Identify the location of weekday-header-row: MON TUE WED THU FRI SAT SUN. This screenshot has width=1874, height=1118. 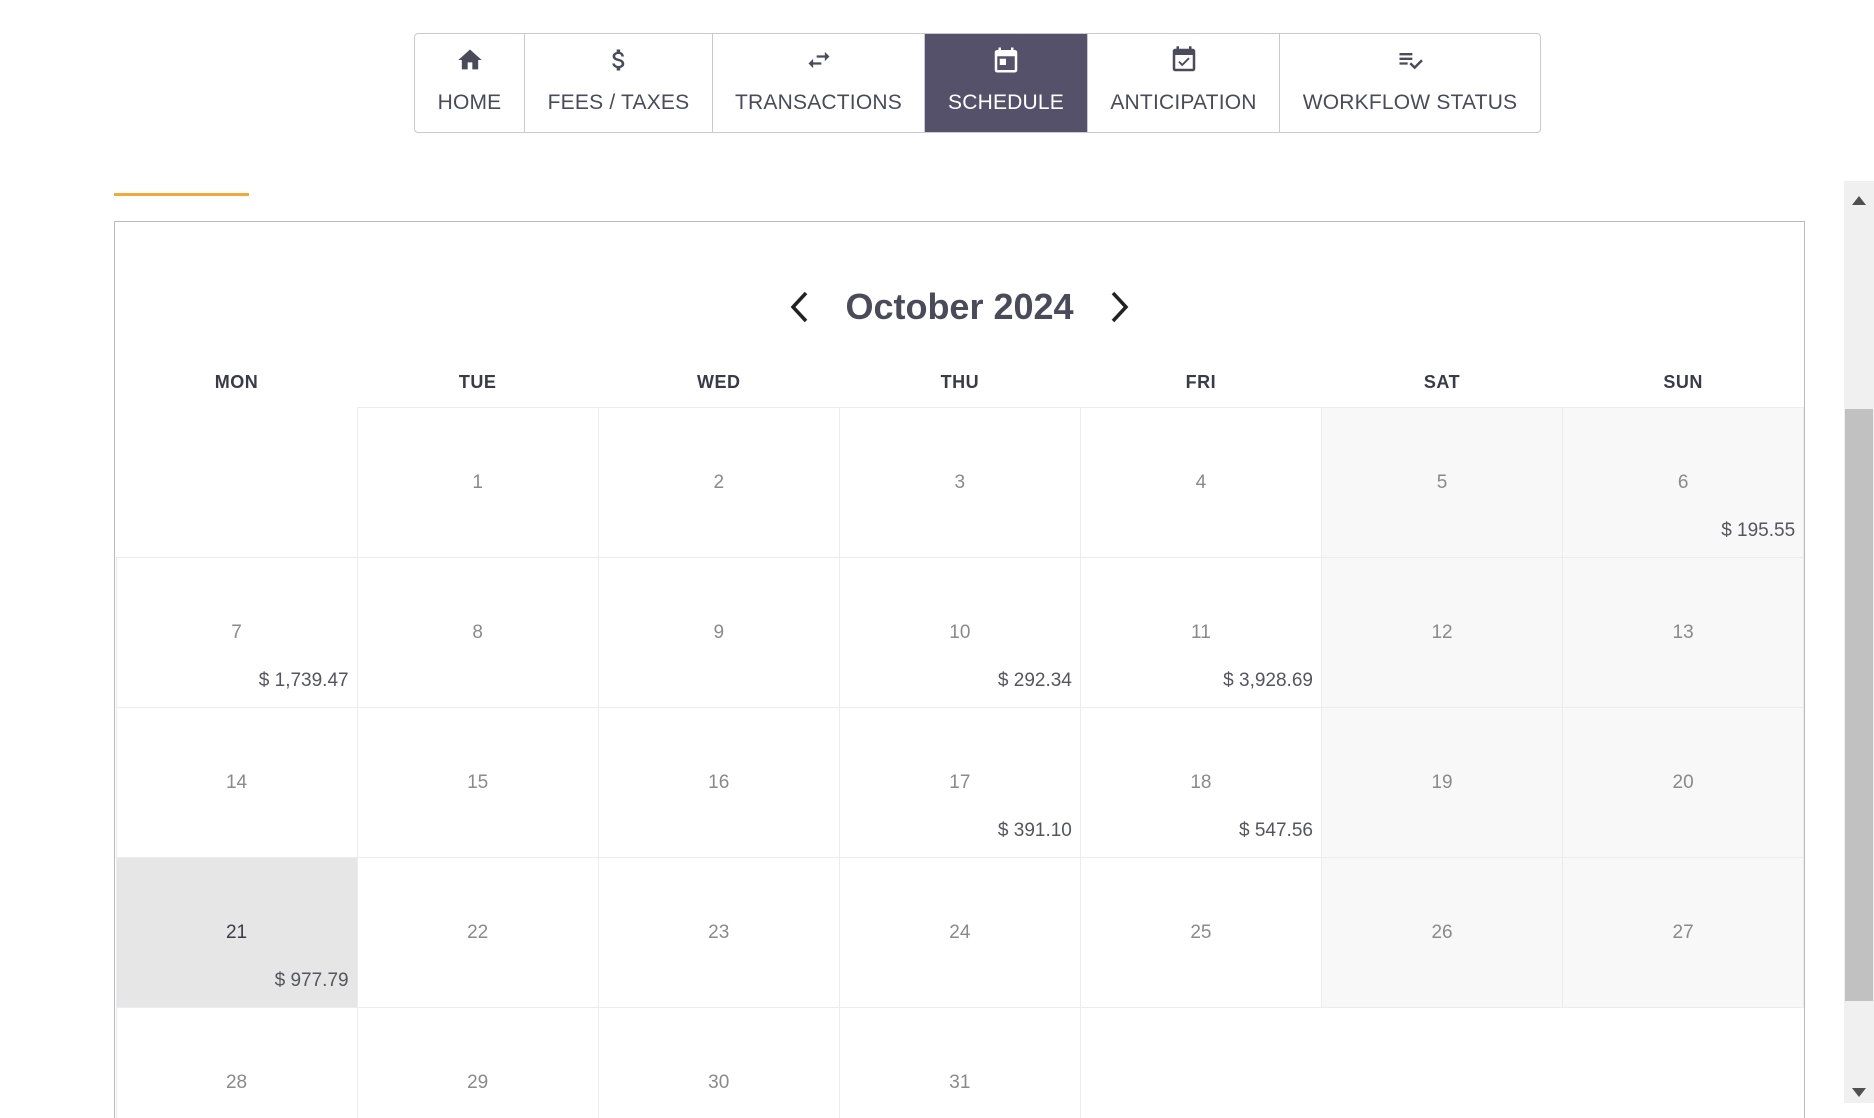
(960, 382).